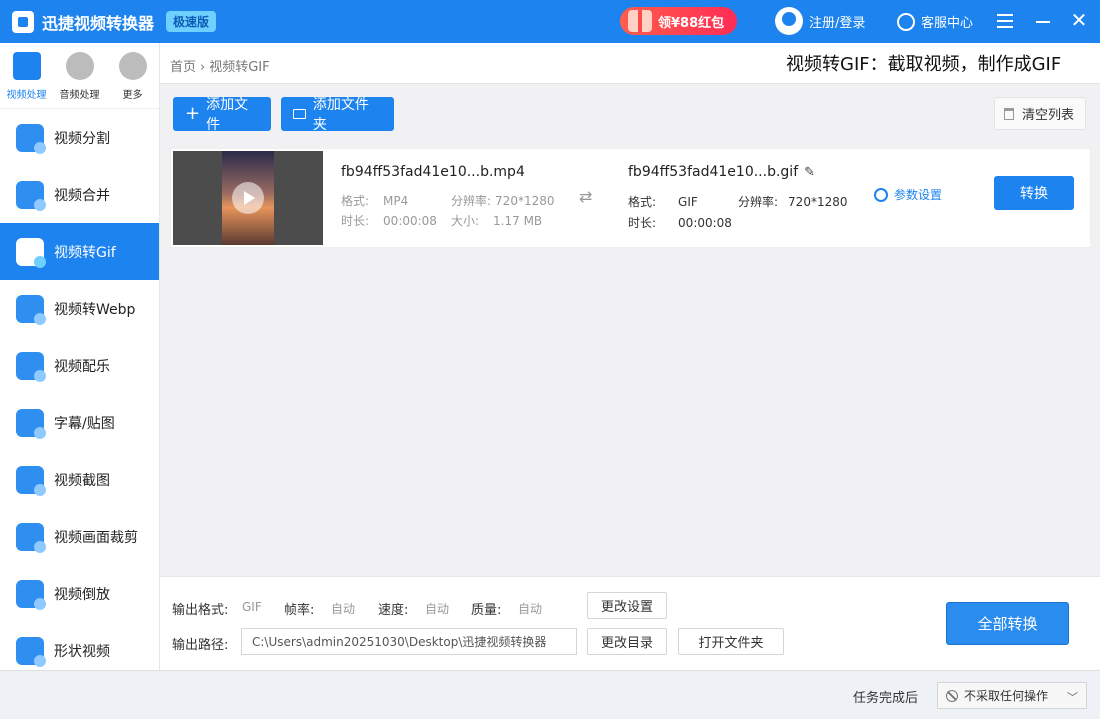  What do you see at coordinates (191, 21) in the screenshot?
I see `edition-badge: 极速版` at bounding box center [191, 21].